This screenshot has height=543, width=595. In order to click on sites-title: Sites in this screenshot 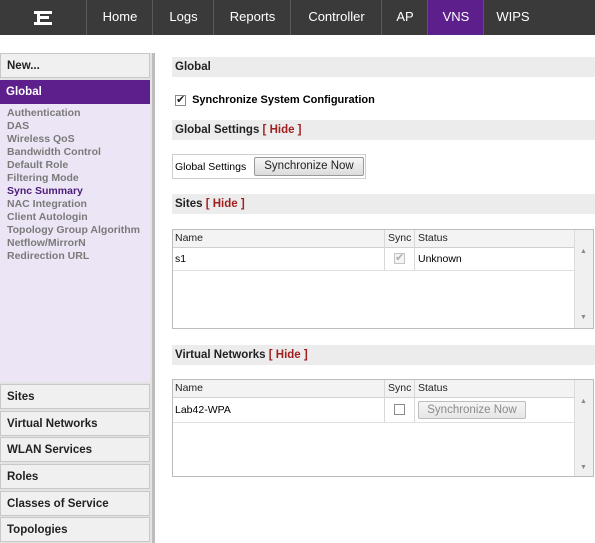, I will do `click(189, 204)`.